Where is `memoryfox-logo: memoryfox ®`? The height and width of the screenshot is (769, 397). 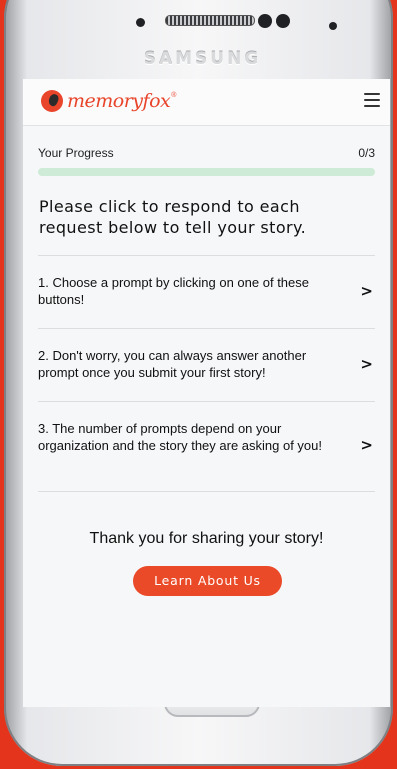 memoryfox-logo: memoryfox ® is located at coordinates (108, 101).